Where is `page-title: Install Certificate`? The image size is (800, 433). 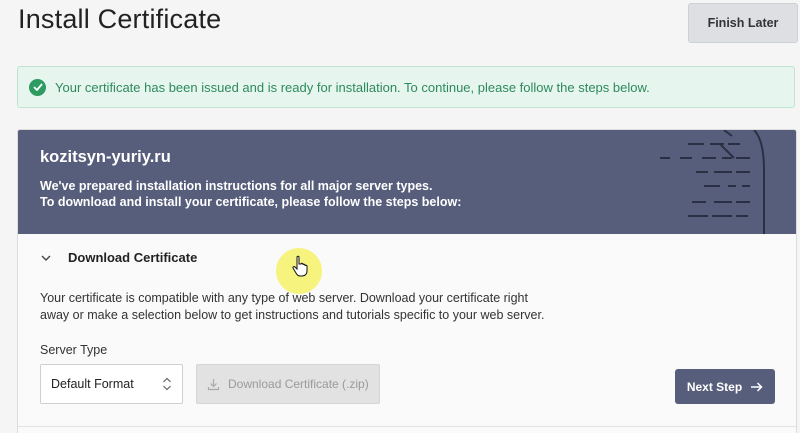
page-title: Install Certificate is located at coordinates (120, 19).